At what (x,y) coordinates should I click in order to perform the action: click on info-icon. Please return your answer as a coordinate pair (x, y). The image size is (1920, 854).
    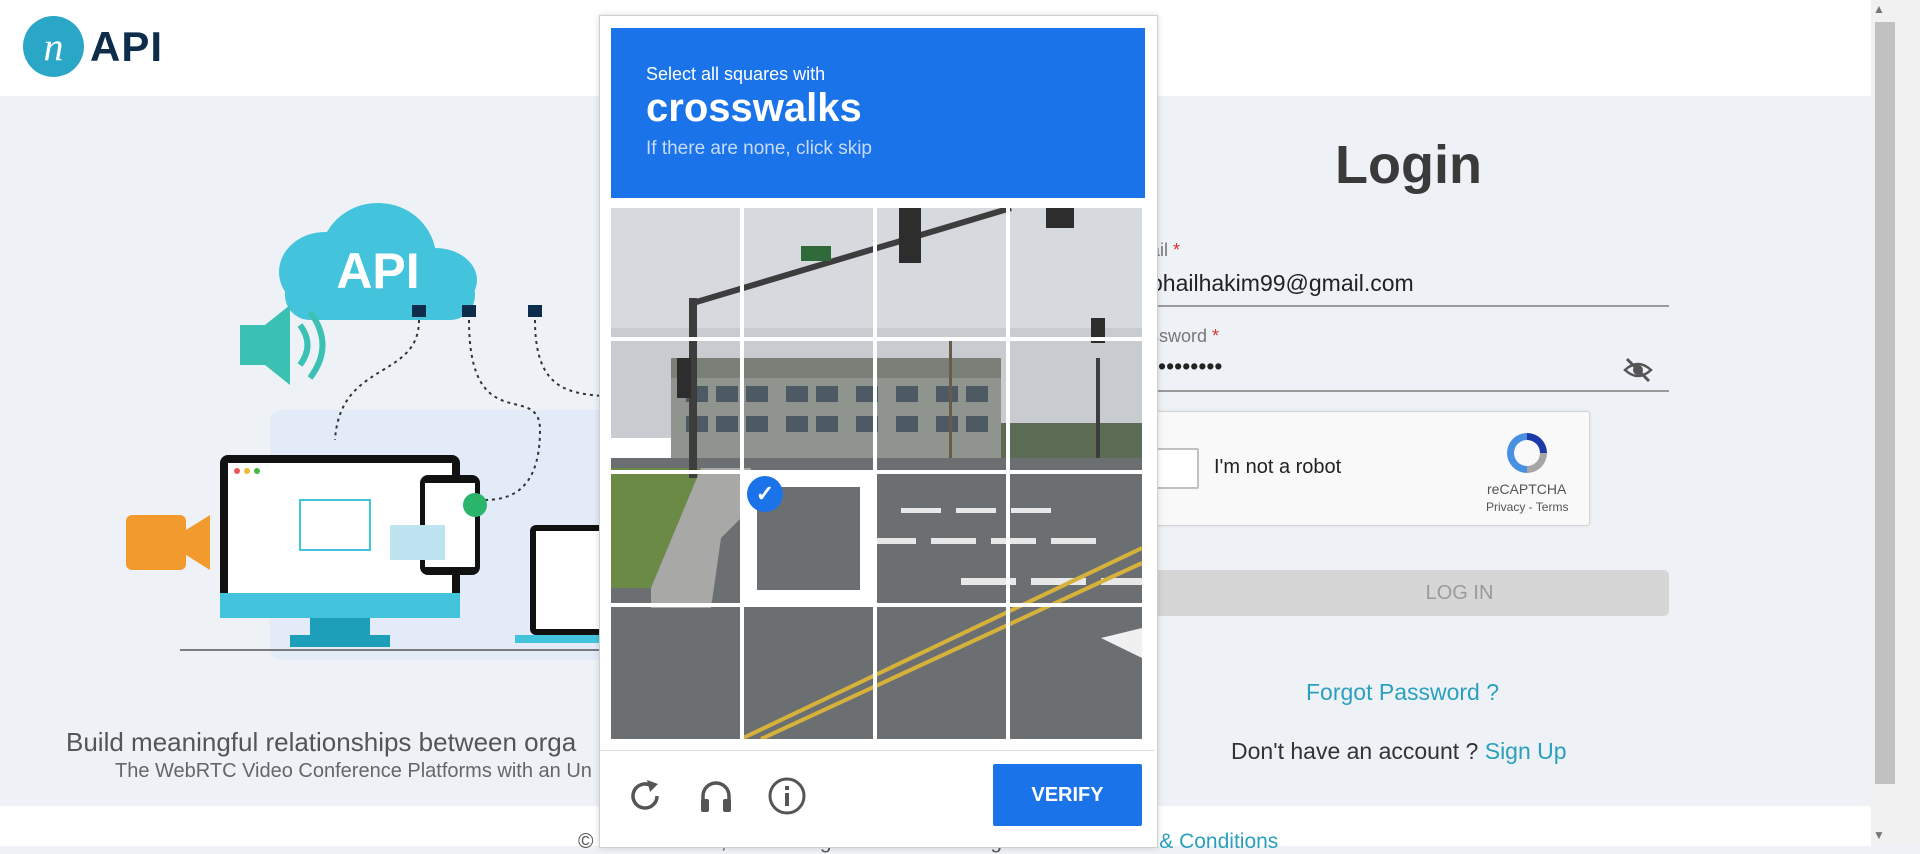
    Looking at the image, I should click on (787, 796).